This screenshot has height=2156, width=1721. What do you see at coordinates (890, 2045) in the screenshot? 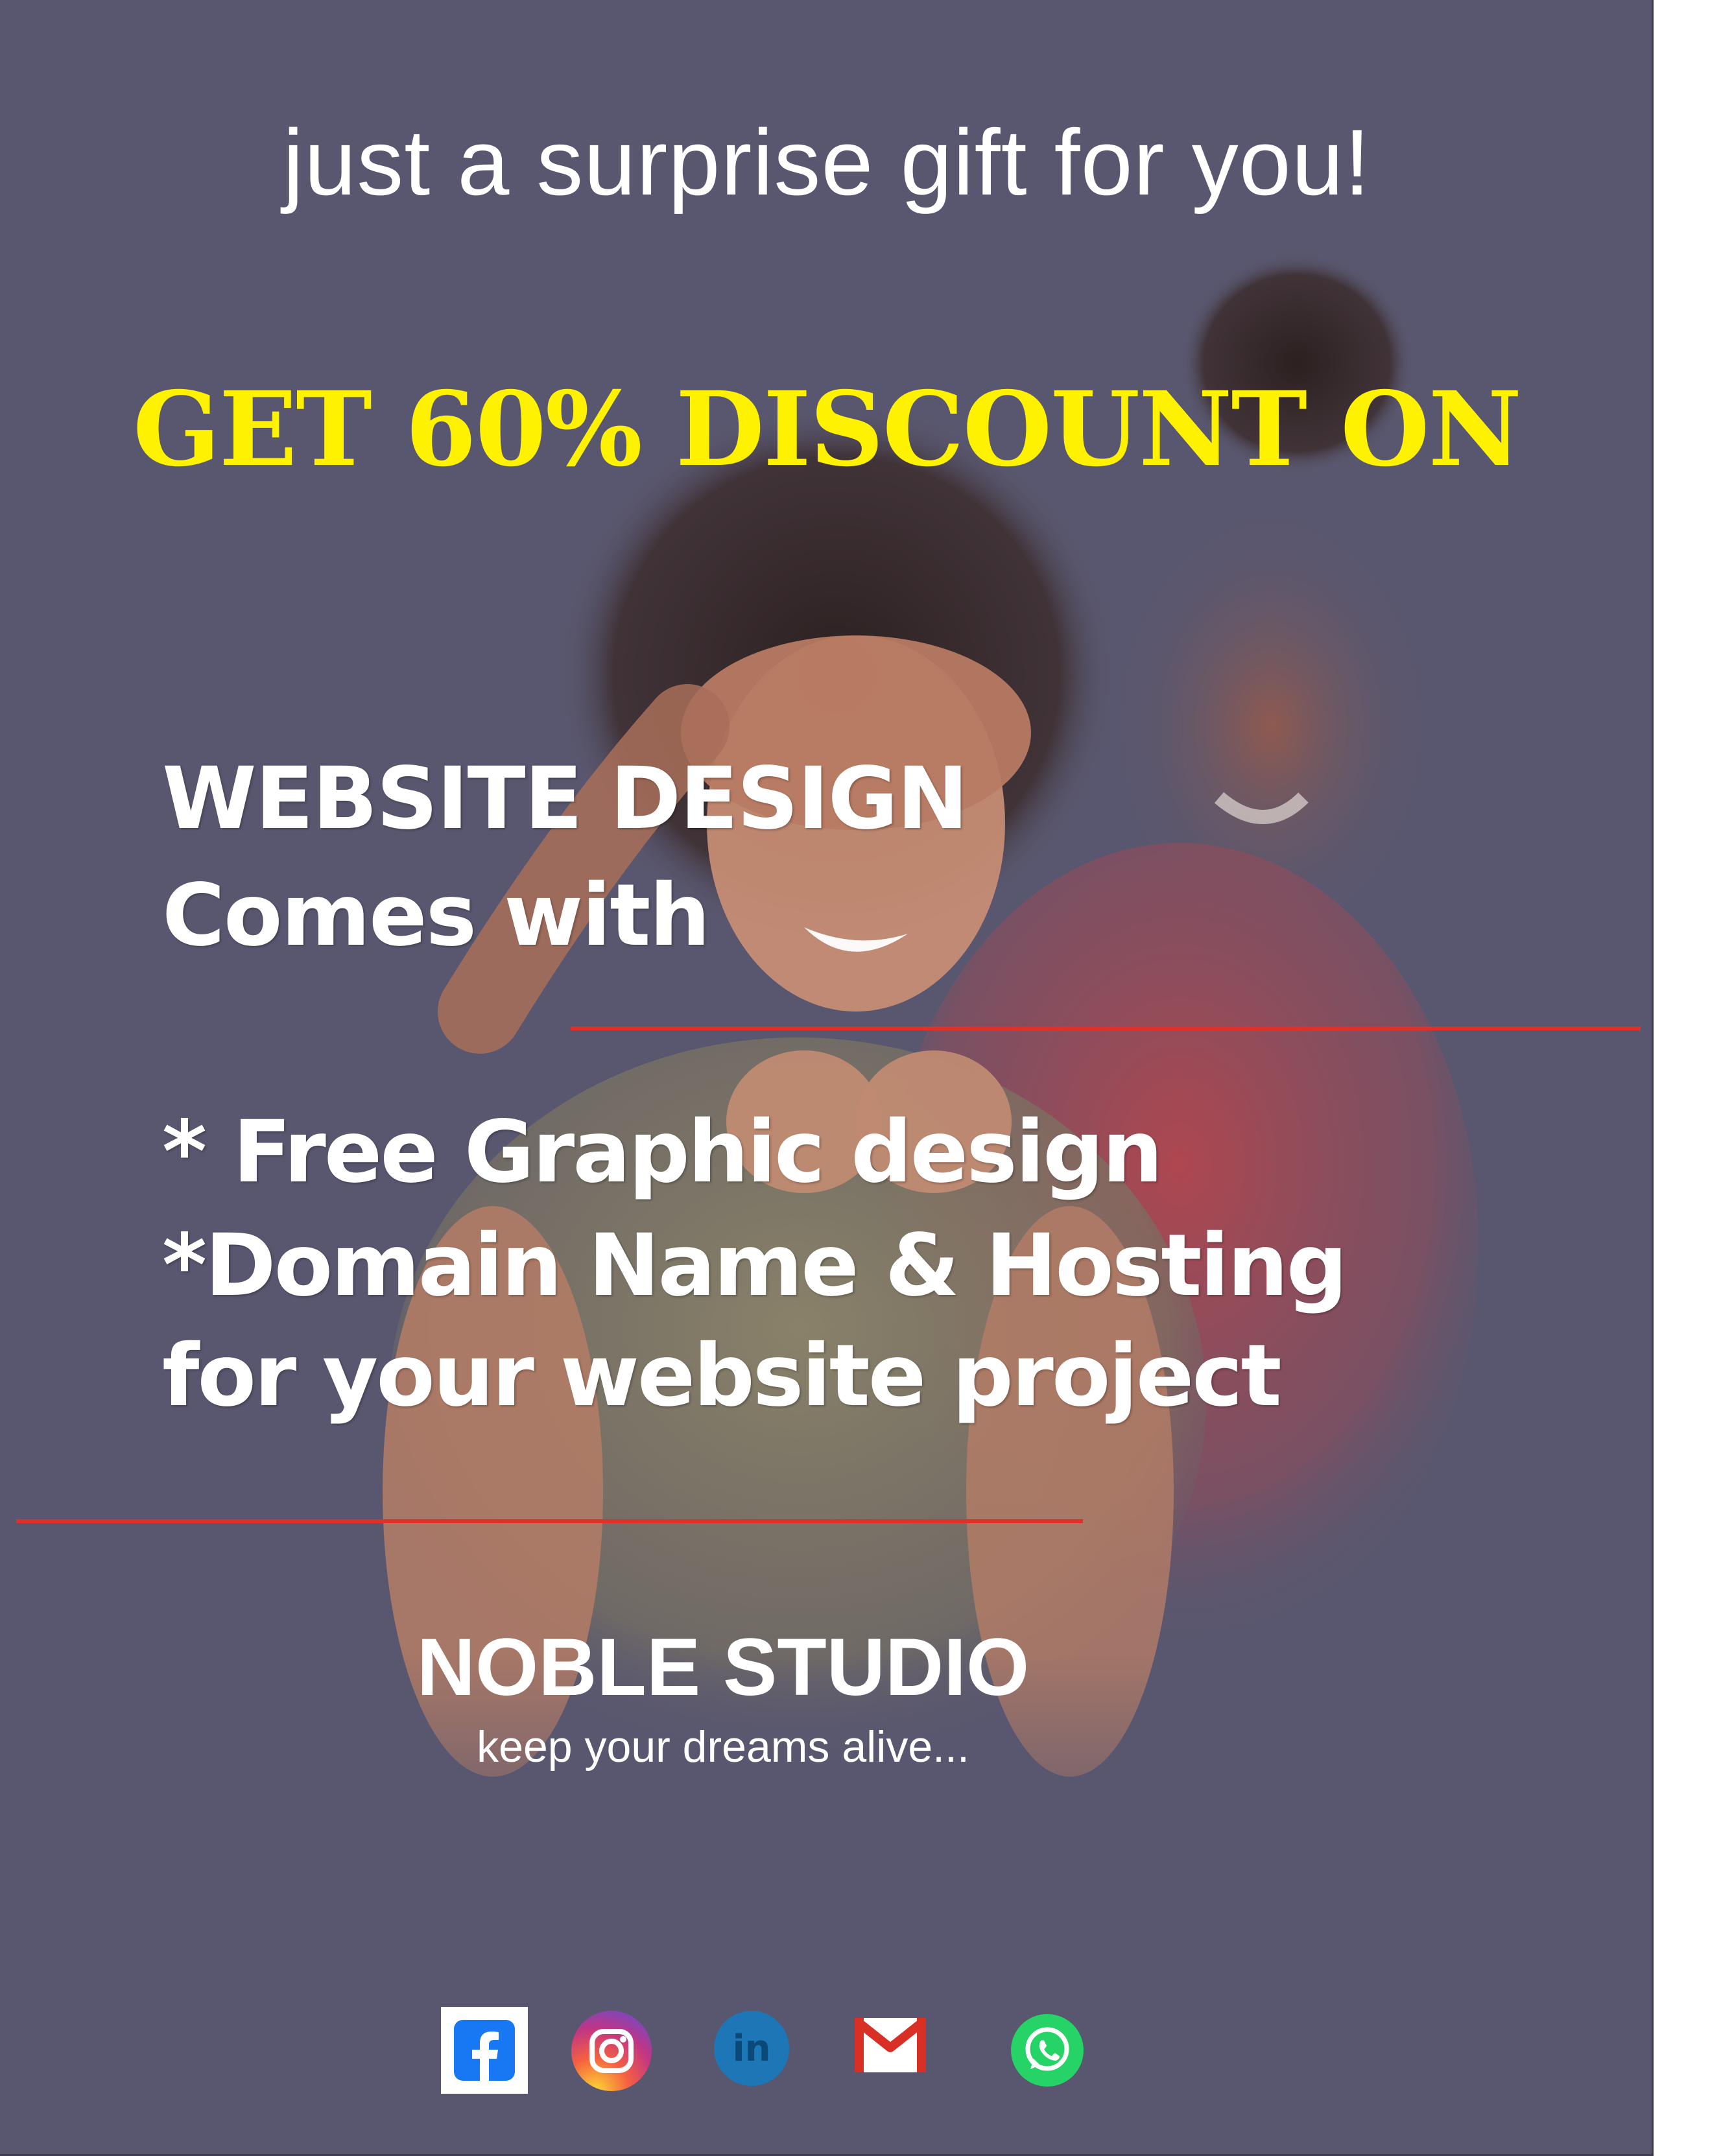
I see `gmail-icon` at bounding box center [890, 2045].